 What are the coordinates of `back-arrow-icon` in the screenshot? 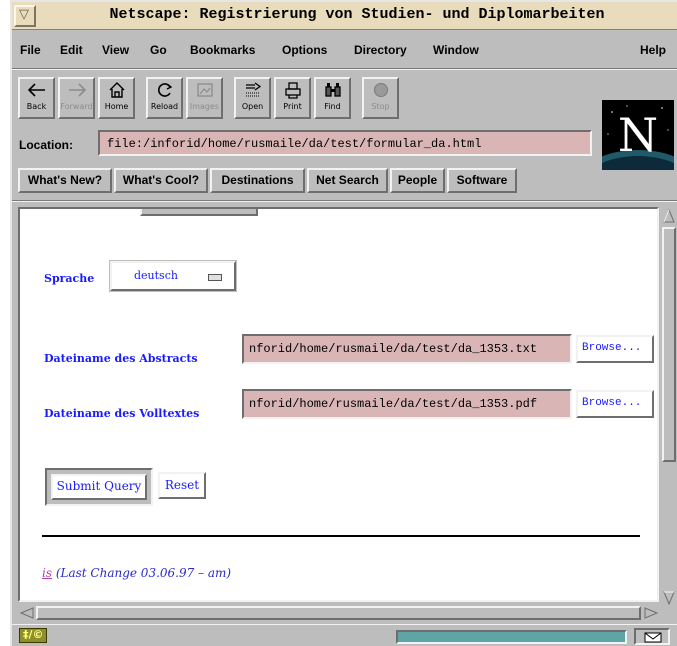 It's located at (36, 91).